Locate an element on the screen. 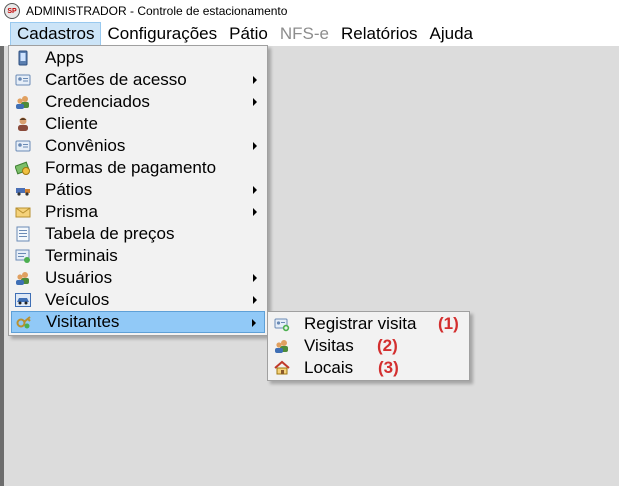  menu-item-cartoes-de-acesso: Cartões de acesso is located at coordinates (138, 80).